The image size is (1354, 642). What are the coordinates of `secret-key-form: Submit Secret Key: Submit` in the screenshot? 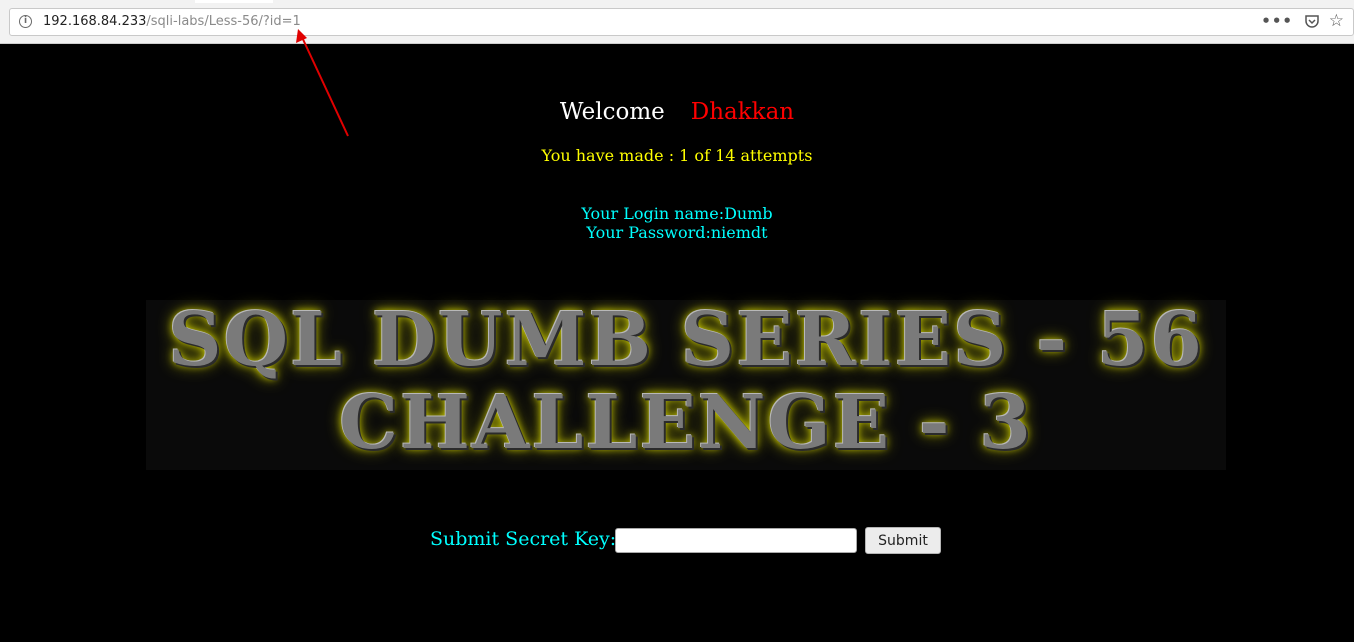 It's located at (677, 540).